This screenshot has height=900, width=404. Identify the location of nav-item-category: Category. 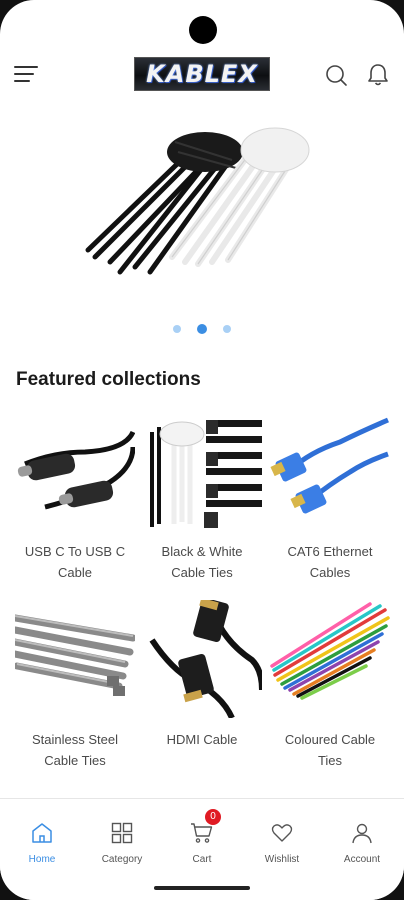
(122, 843).